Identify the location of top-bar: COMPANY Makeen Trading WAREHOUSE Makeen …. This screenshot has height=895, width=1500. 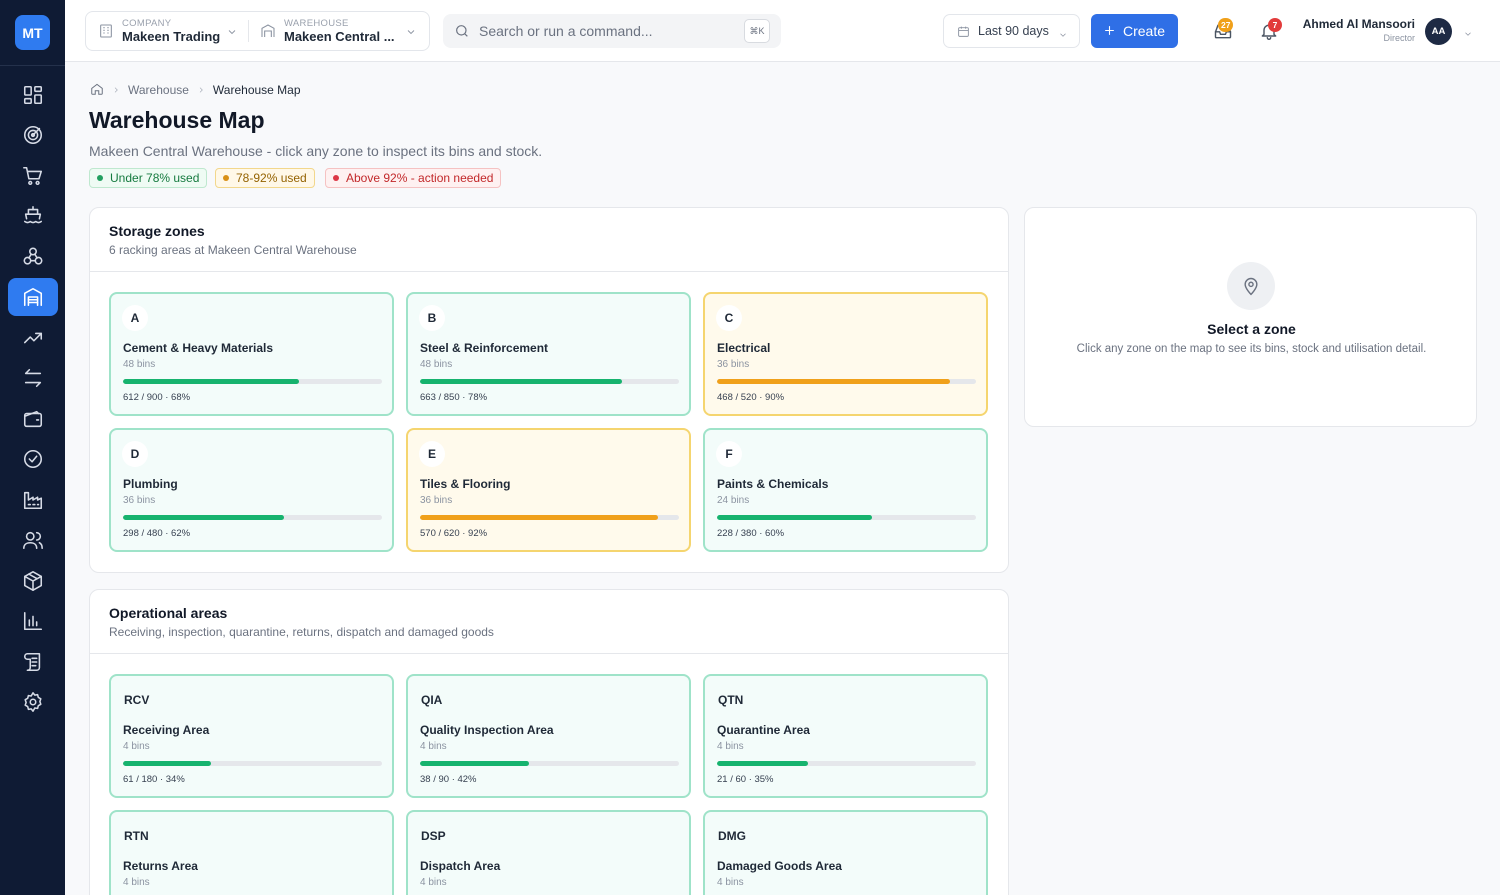
(782, 31).